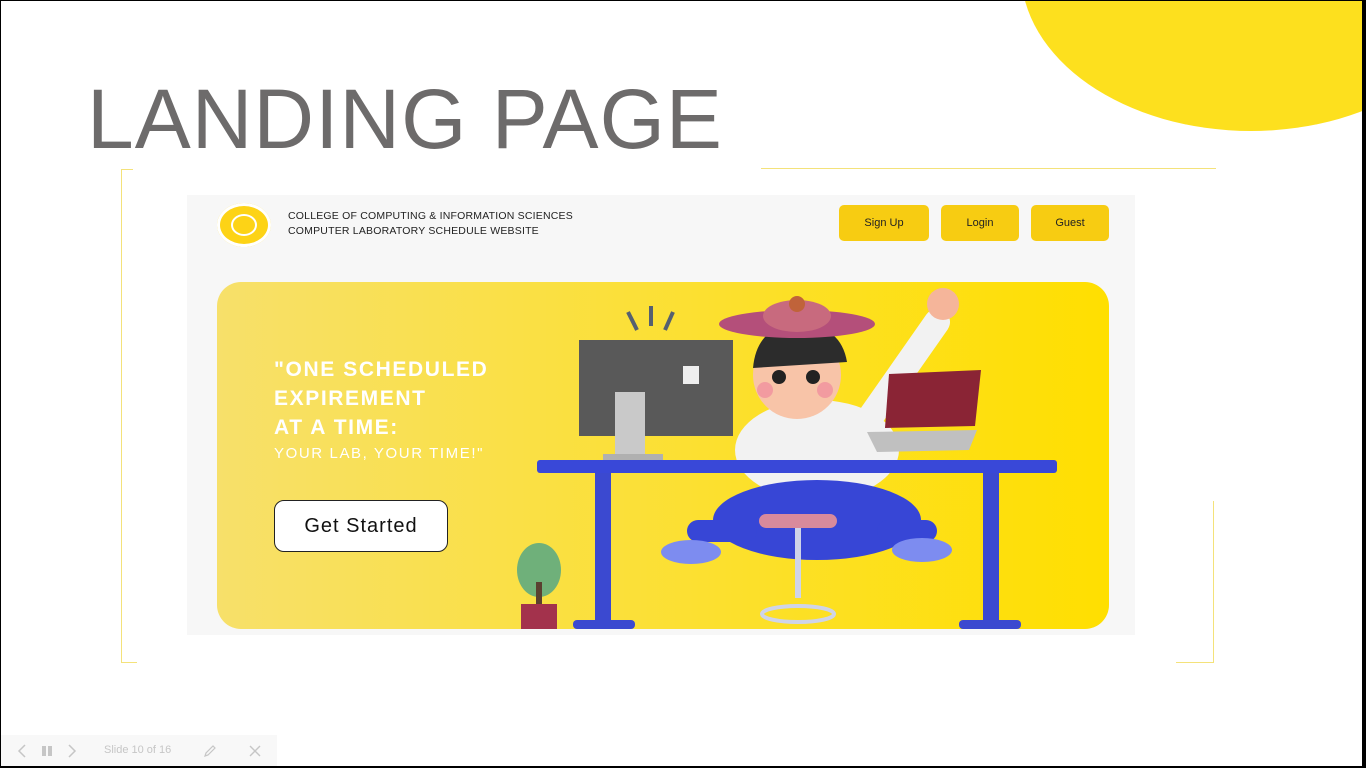 This screenshot has height=768, width=1366. What do you see at coordinates (1191, 66) in the screenshot?
I see `decorative-yellow-circle` at bounding box center [1191, 66].